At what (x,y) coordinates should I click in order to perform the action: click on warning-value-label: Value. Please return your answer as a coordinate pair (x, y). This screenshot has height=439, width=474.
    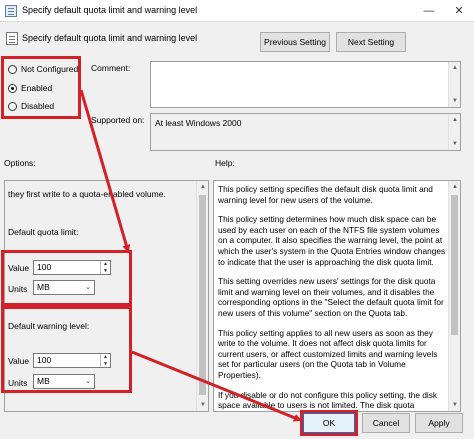
    Looking at the image, I should click on (19, 361).